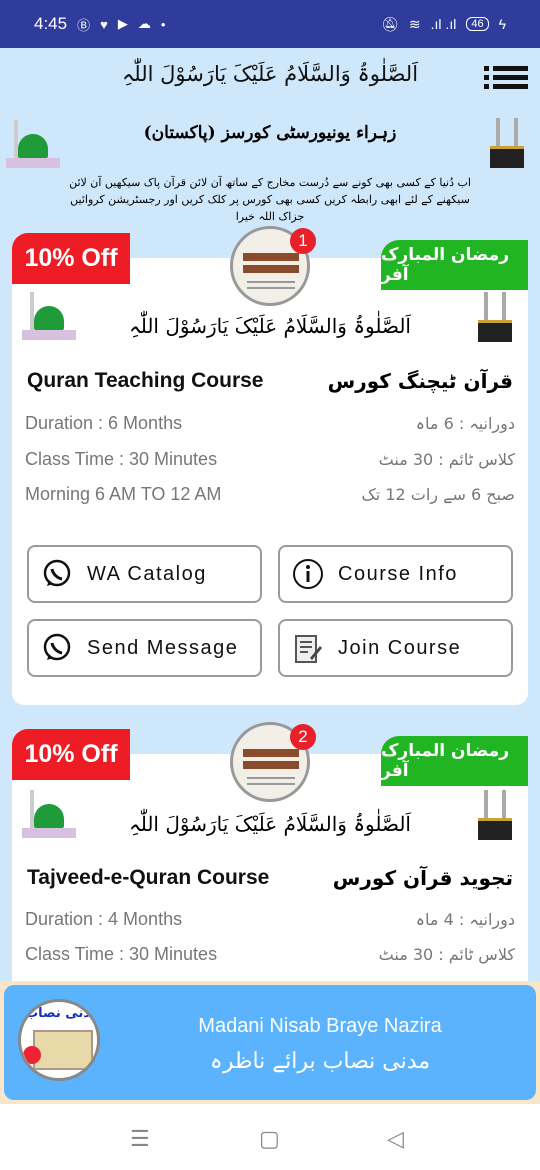  I want to click on recents-icon: ☰, so click(140, 1139).